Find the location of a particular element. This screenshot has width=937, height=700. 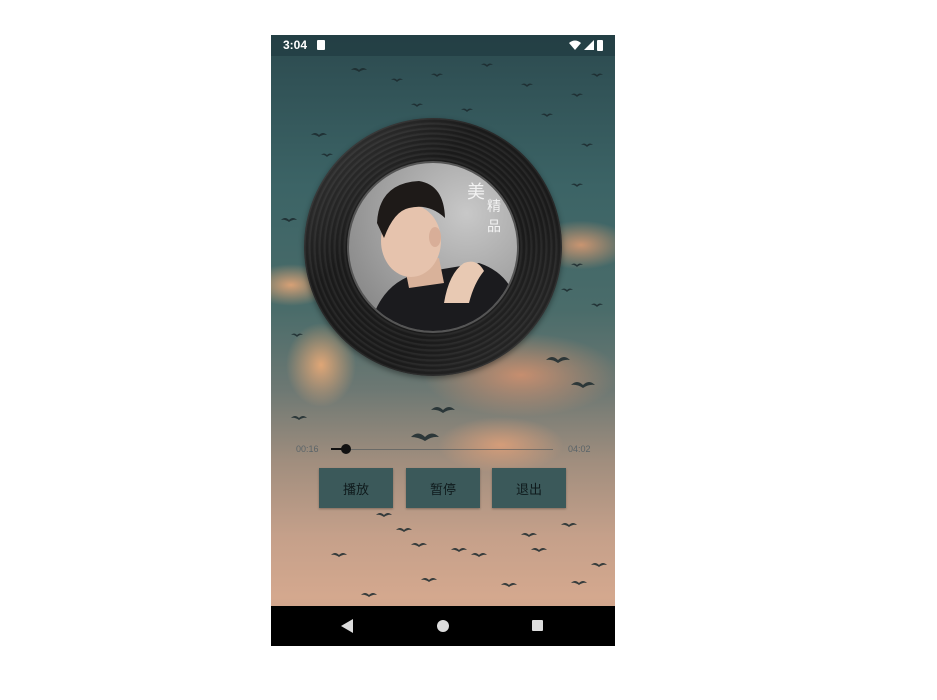

status-icons is located at coordinates (586, 45).